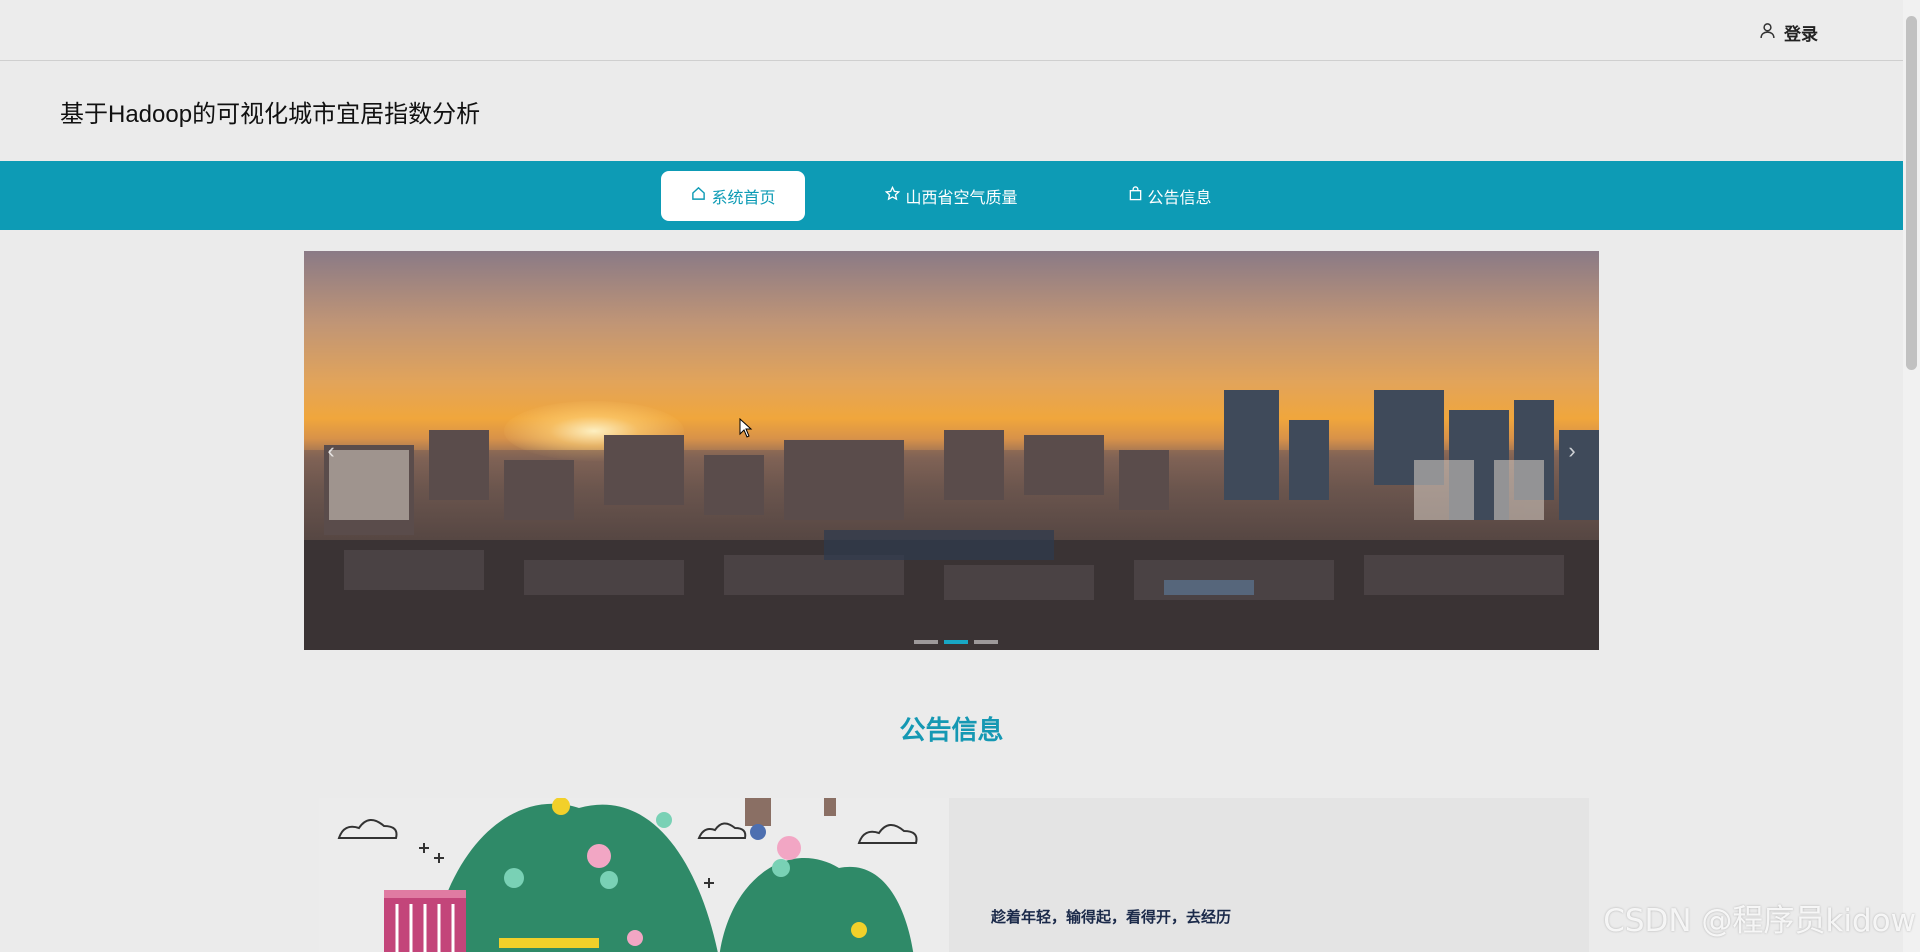 This screenshot has height=952, width=1920. I want to click on carousel-prev-button: ‹, so click(331, 451).